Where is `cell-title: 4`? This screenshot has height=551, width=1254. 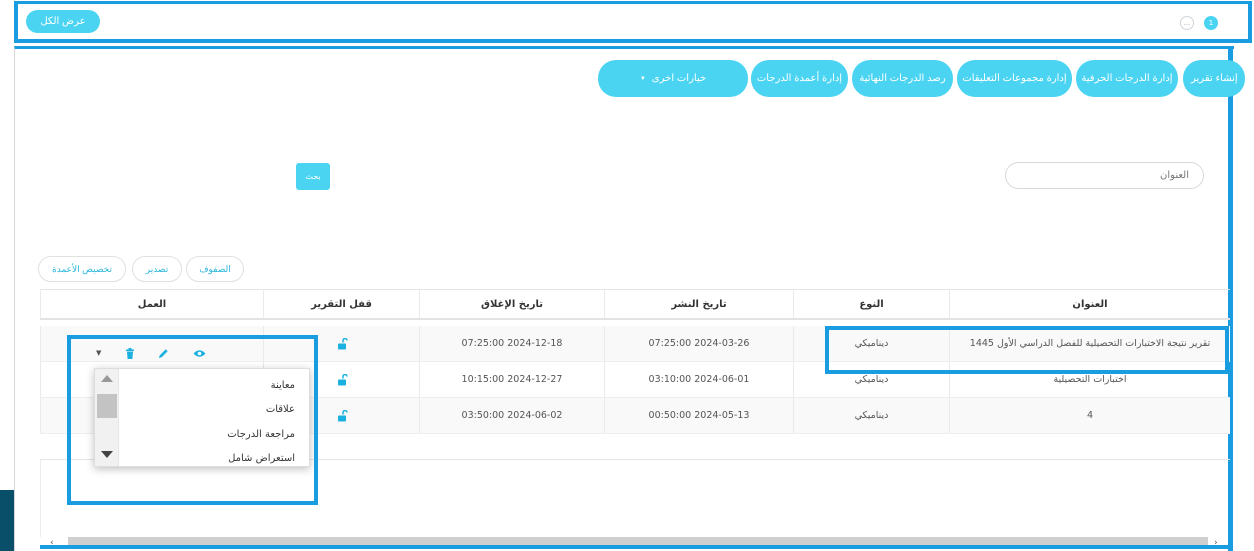 cell-title: 4 is located at coordinates (1089, 415).